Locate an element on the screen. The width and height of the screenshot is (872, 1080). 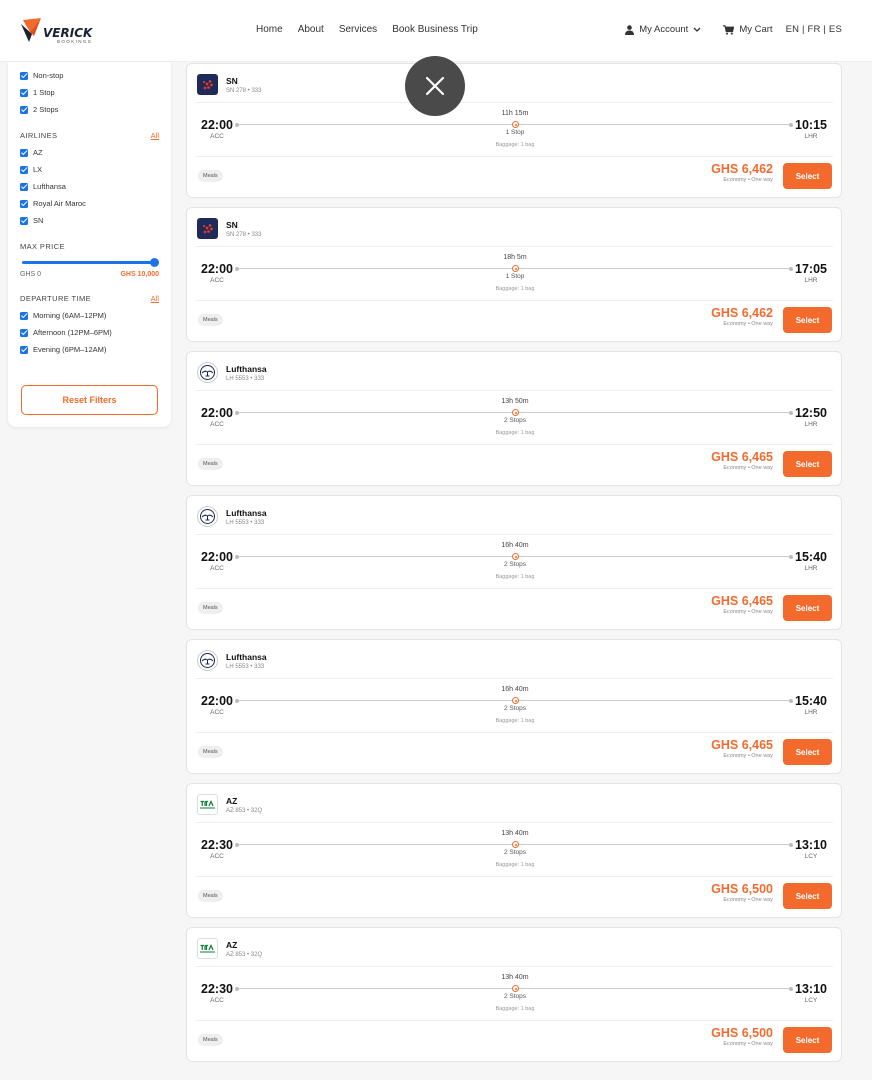
max-price-slider is located at coordinates (89, 262).